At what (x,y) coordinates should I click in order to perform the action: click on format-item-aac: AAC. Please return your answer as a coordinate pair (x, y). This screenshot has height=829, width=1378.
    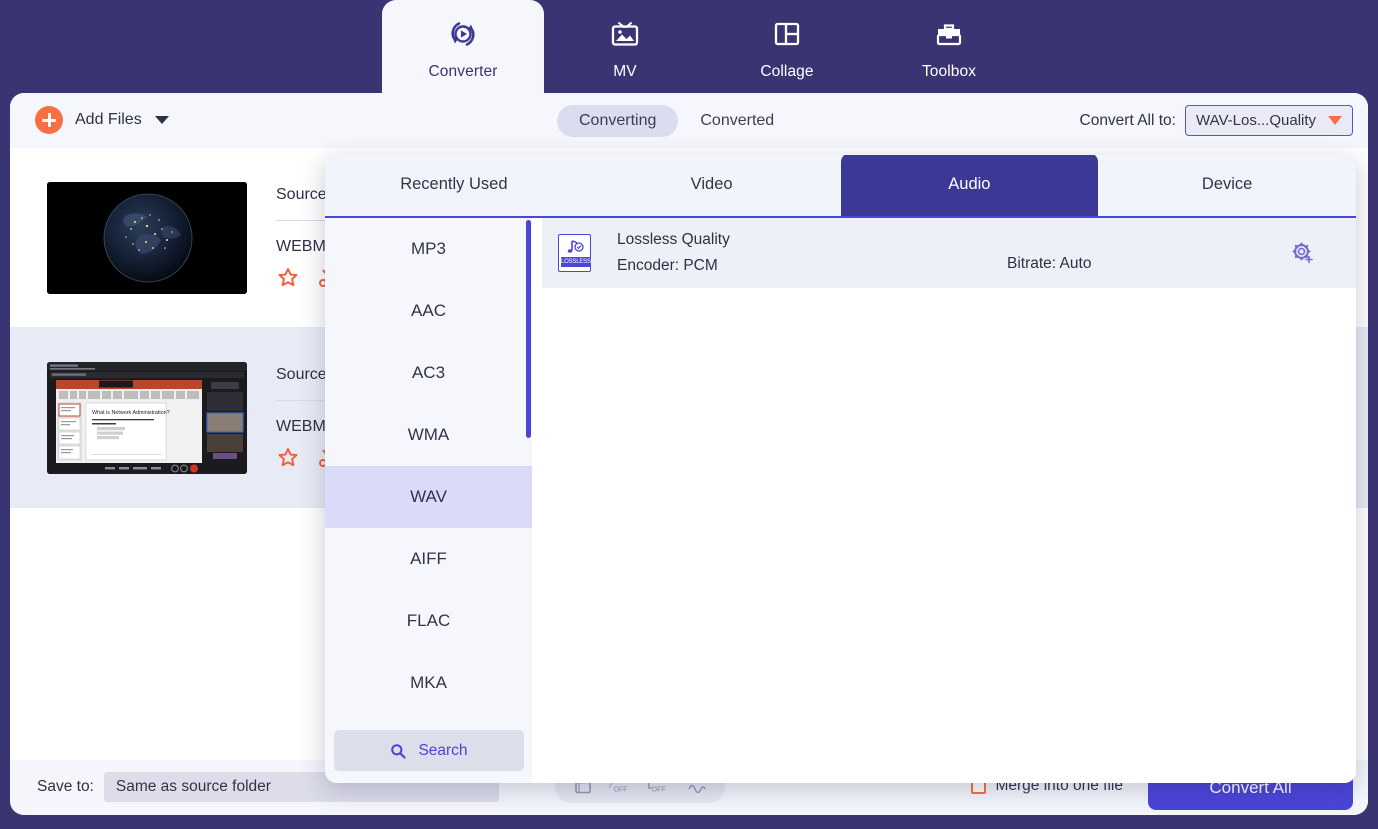
    Looking at the image, I should click on (428, 311).